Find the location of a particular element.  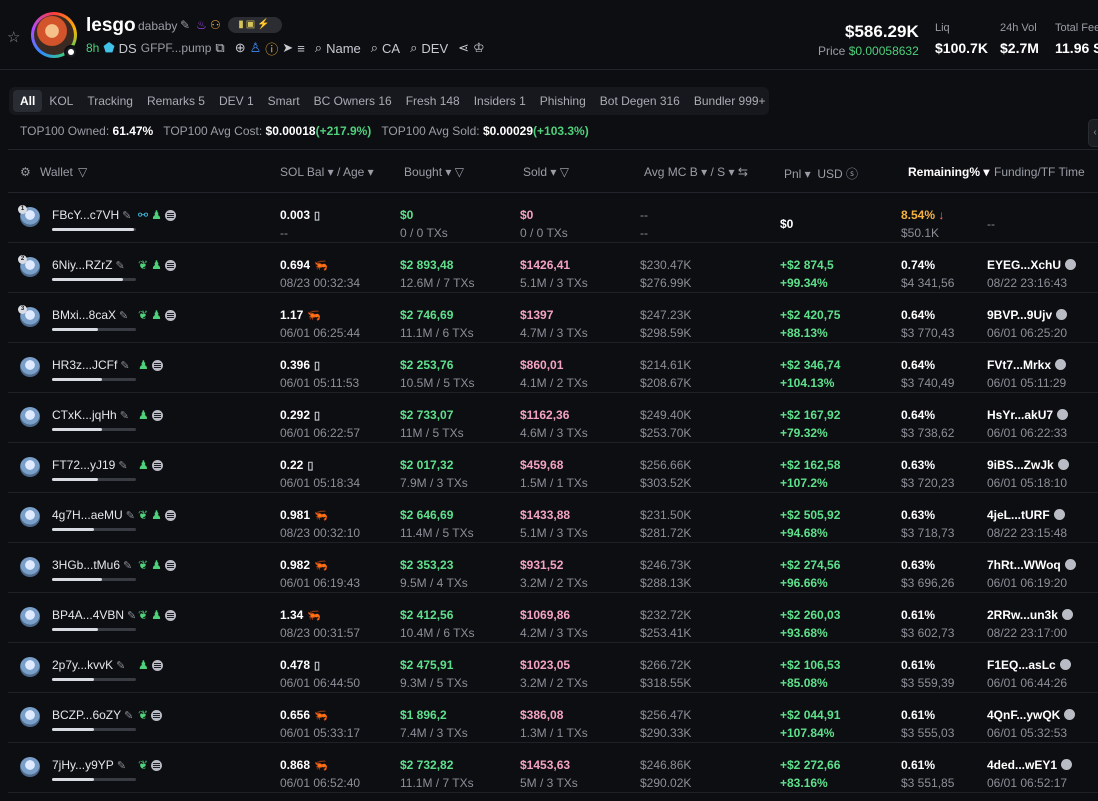

col-pnl: Pnl ▾ USD ⓢ is located at coordinates (821, 173).